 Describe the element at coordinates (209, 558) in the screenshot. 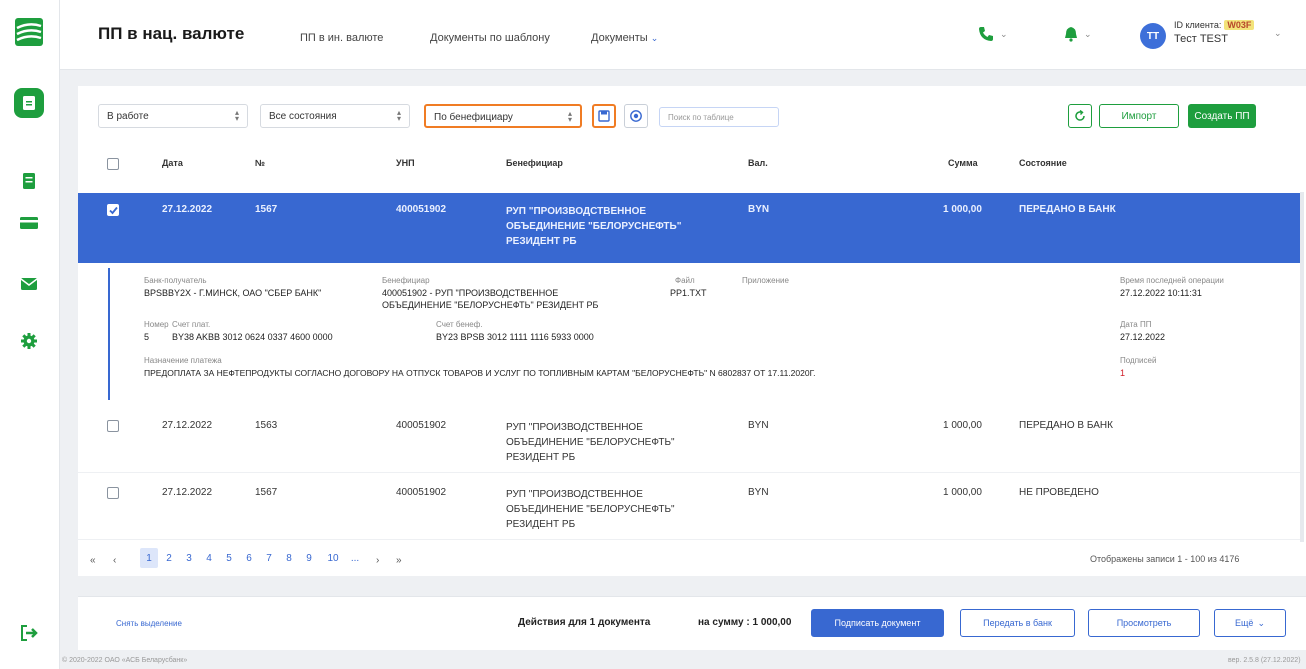

I see `page-link: 4` at that location.